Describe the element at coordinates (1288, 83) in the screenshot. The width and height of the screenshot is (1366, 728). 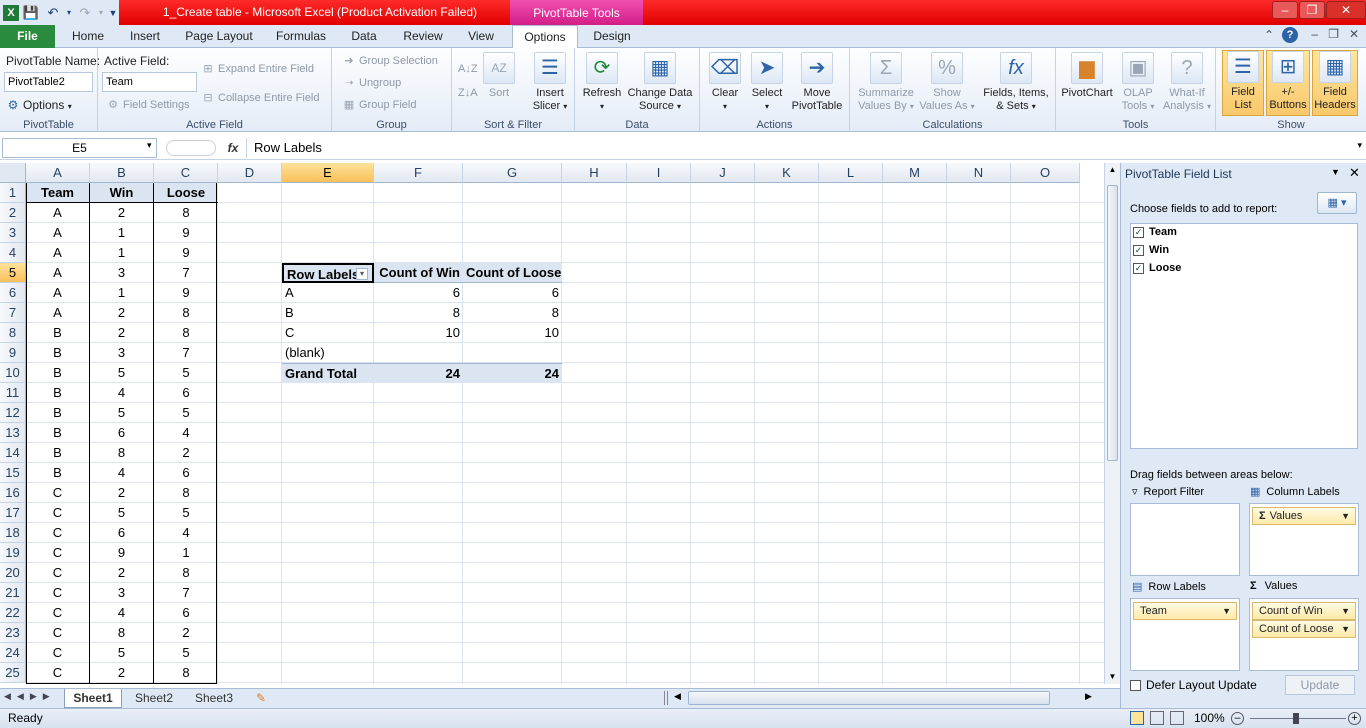
I see `plus-minus-buttons-button: ⊞ +/- Buttons` at that location.